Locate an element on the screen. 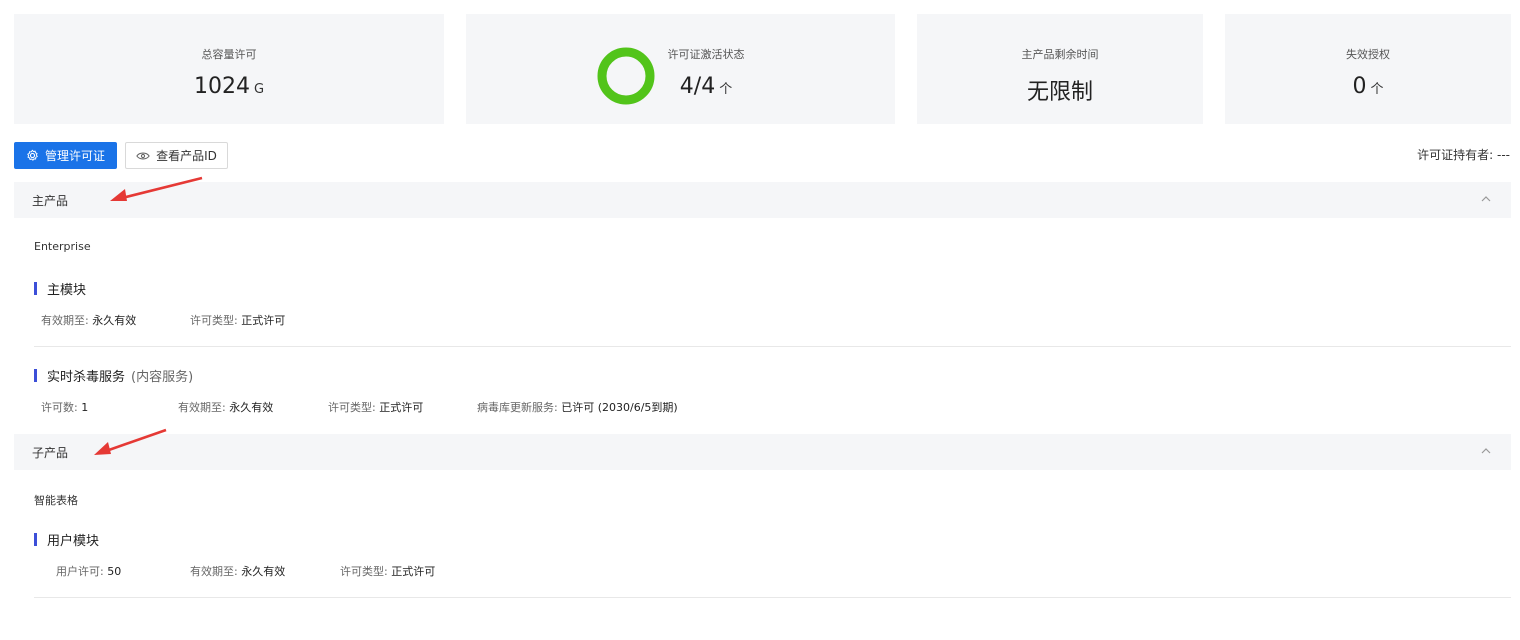 This screenshot has width=1520, height=640. stat-value-wrap: 4/4 个 is located at coordinates (706, 86).